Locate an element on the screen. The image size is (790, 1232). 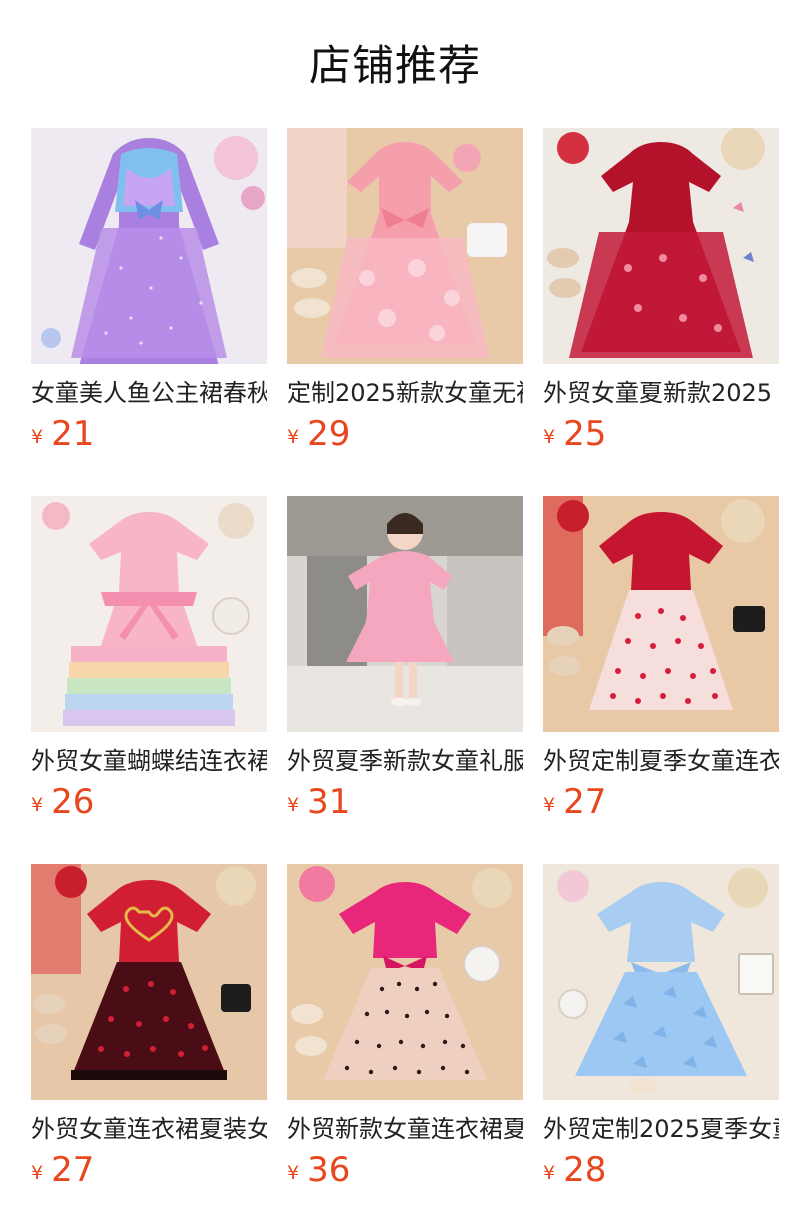
product-title: 定制2025新款女童无袖 is located at coordinates (405, 393).